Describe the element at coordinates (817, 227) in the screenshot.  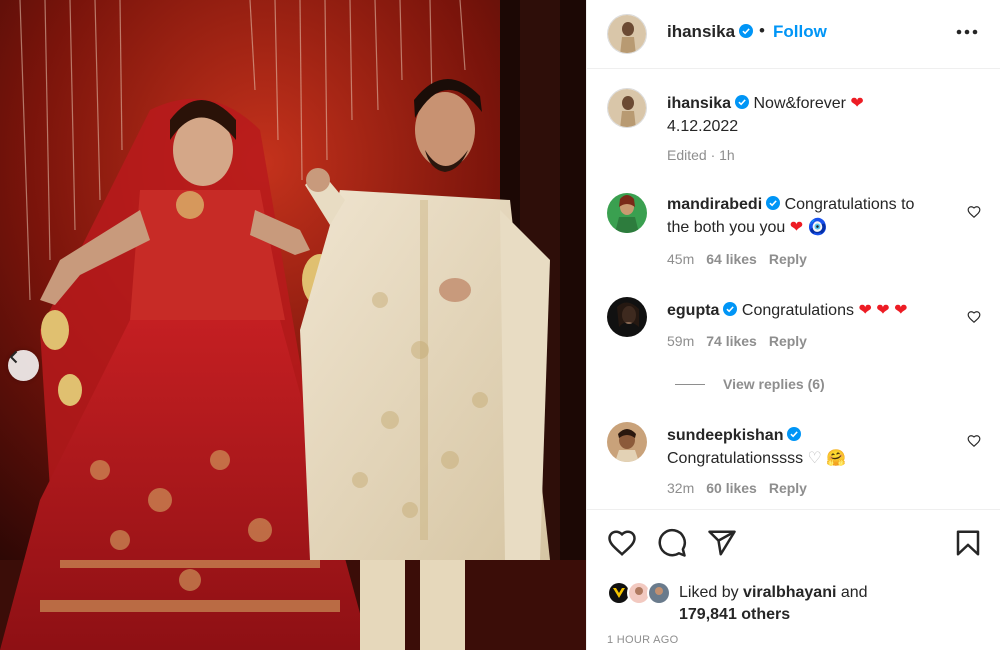
I see `nazar-emoji: 🧿` at that location.